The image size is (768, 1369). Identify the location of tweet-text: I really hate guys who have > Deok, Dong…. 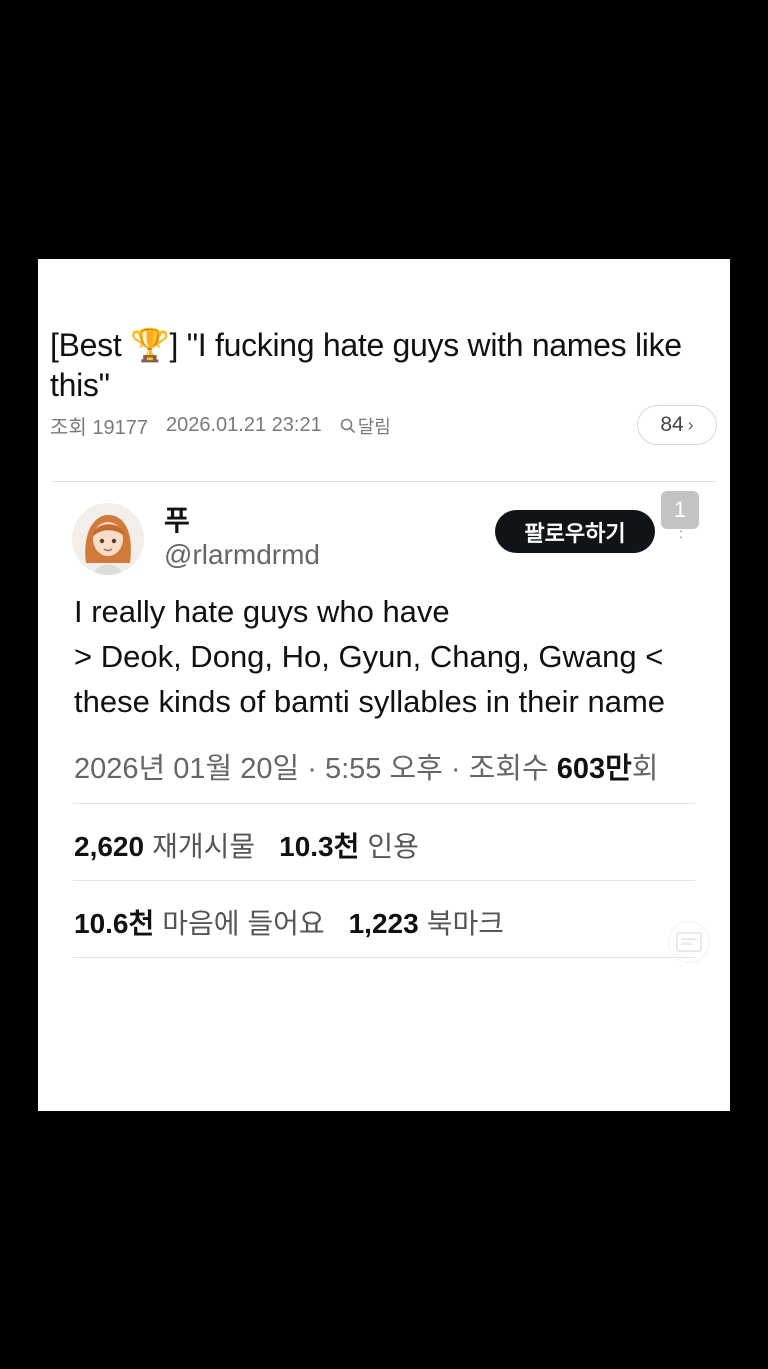
(399, 656).